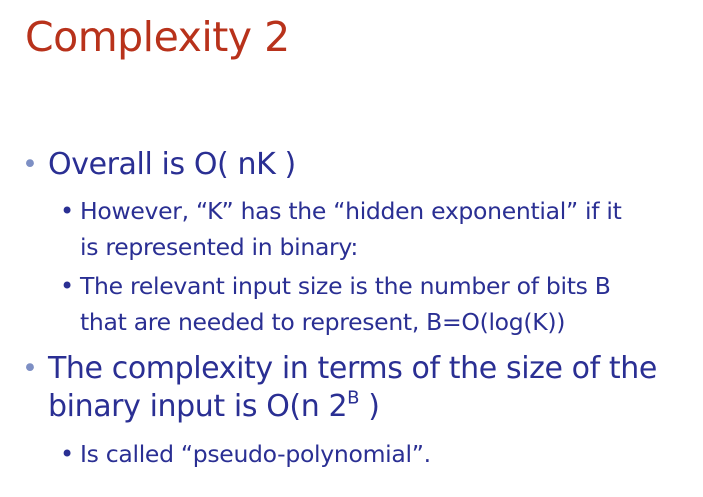 This screenshot has height=497, width=703. Describe the element at coordinates (219, 247) in the screenshot. I see `bullet-text-line: is represented in binary:` at that location.